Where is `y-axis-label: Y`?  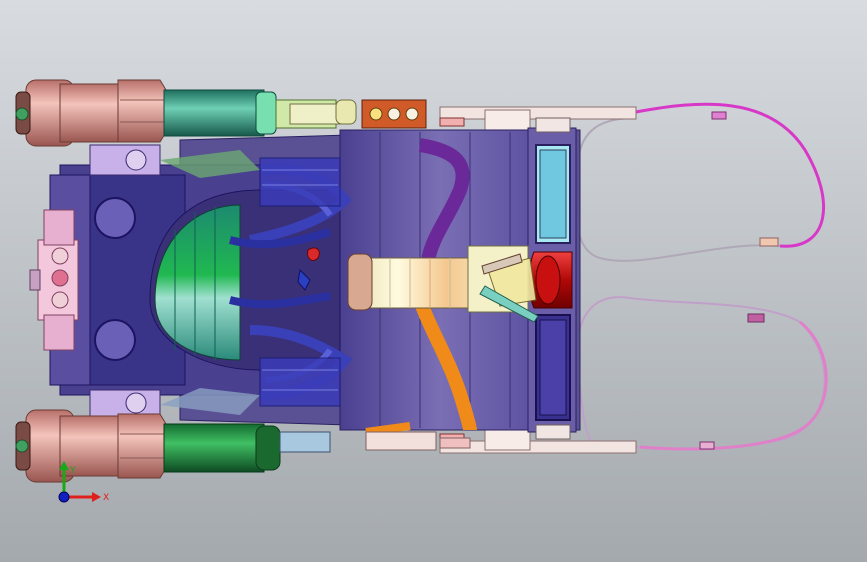
y-axis-label: Y is located at coordinates (72, 471).